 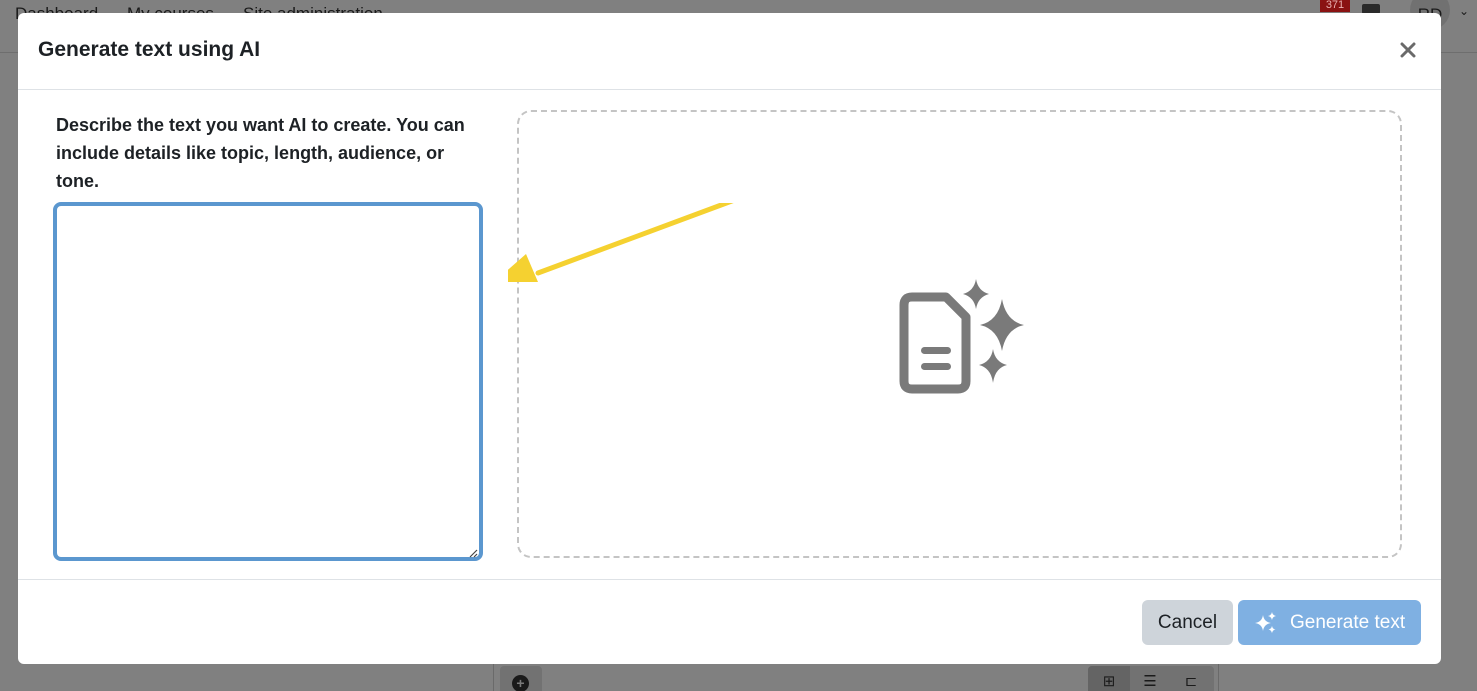 What do you see at coordinates (729, 621) in the screenshot?
I see `modal-footer: Cancel Generate text` at bounding box center [729, 621].